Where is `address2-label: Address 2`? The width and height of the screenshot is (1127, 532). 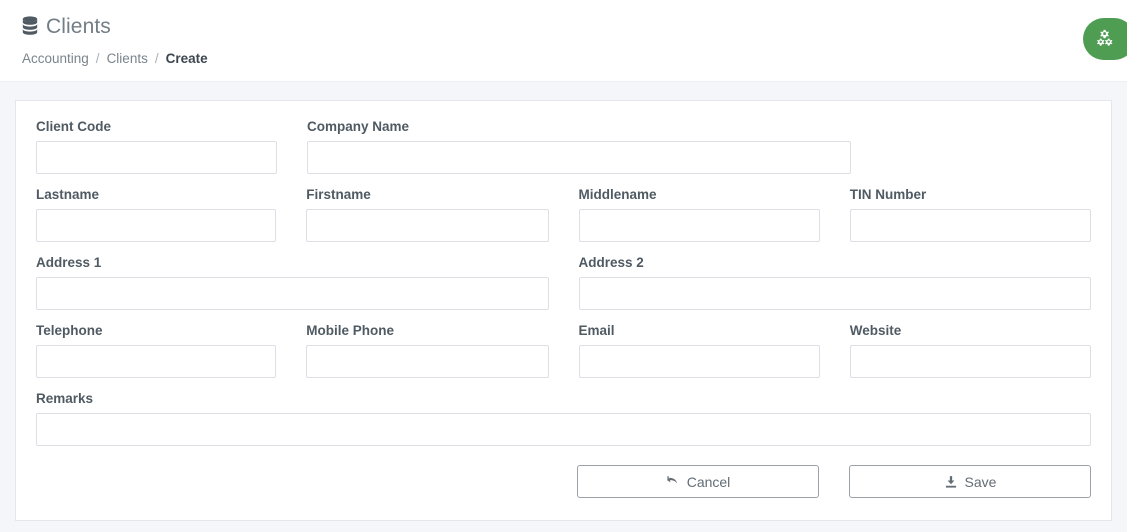 address2-label: Address 2 is located at coordinates (611, 262).